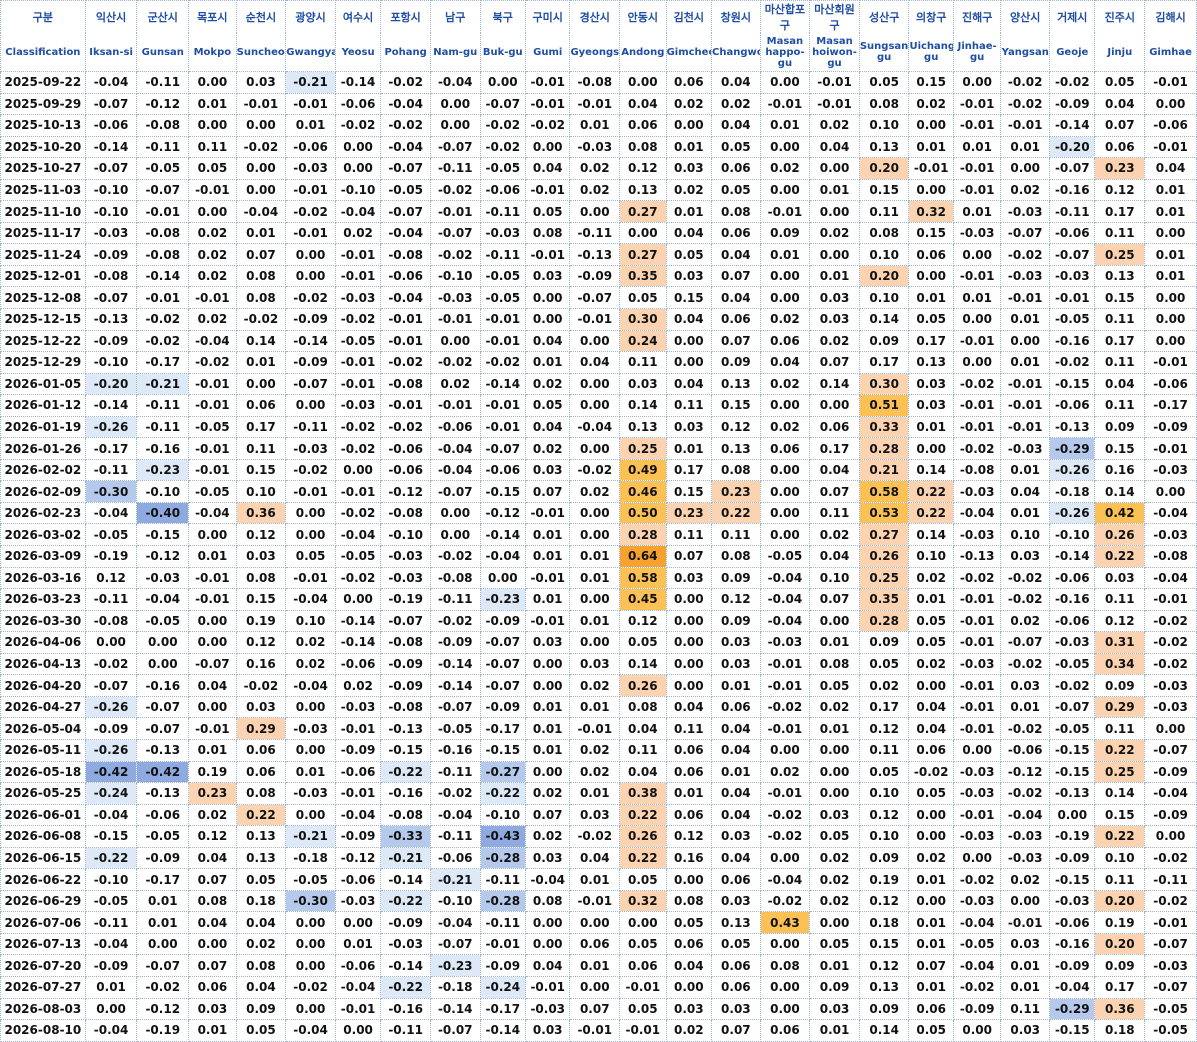  Describe the element at coordinates (455, 52) in the screenshot. I see `column-header-en: Nam-gu` at that location.